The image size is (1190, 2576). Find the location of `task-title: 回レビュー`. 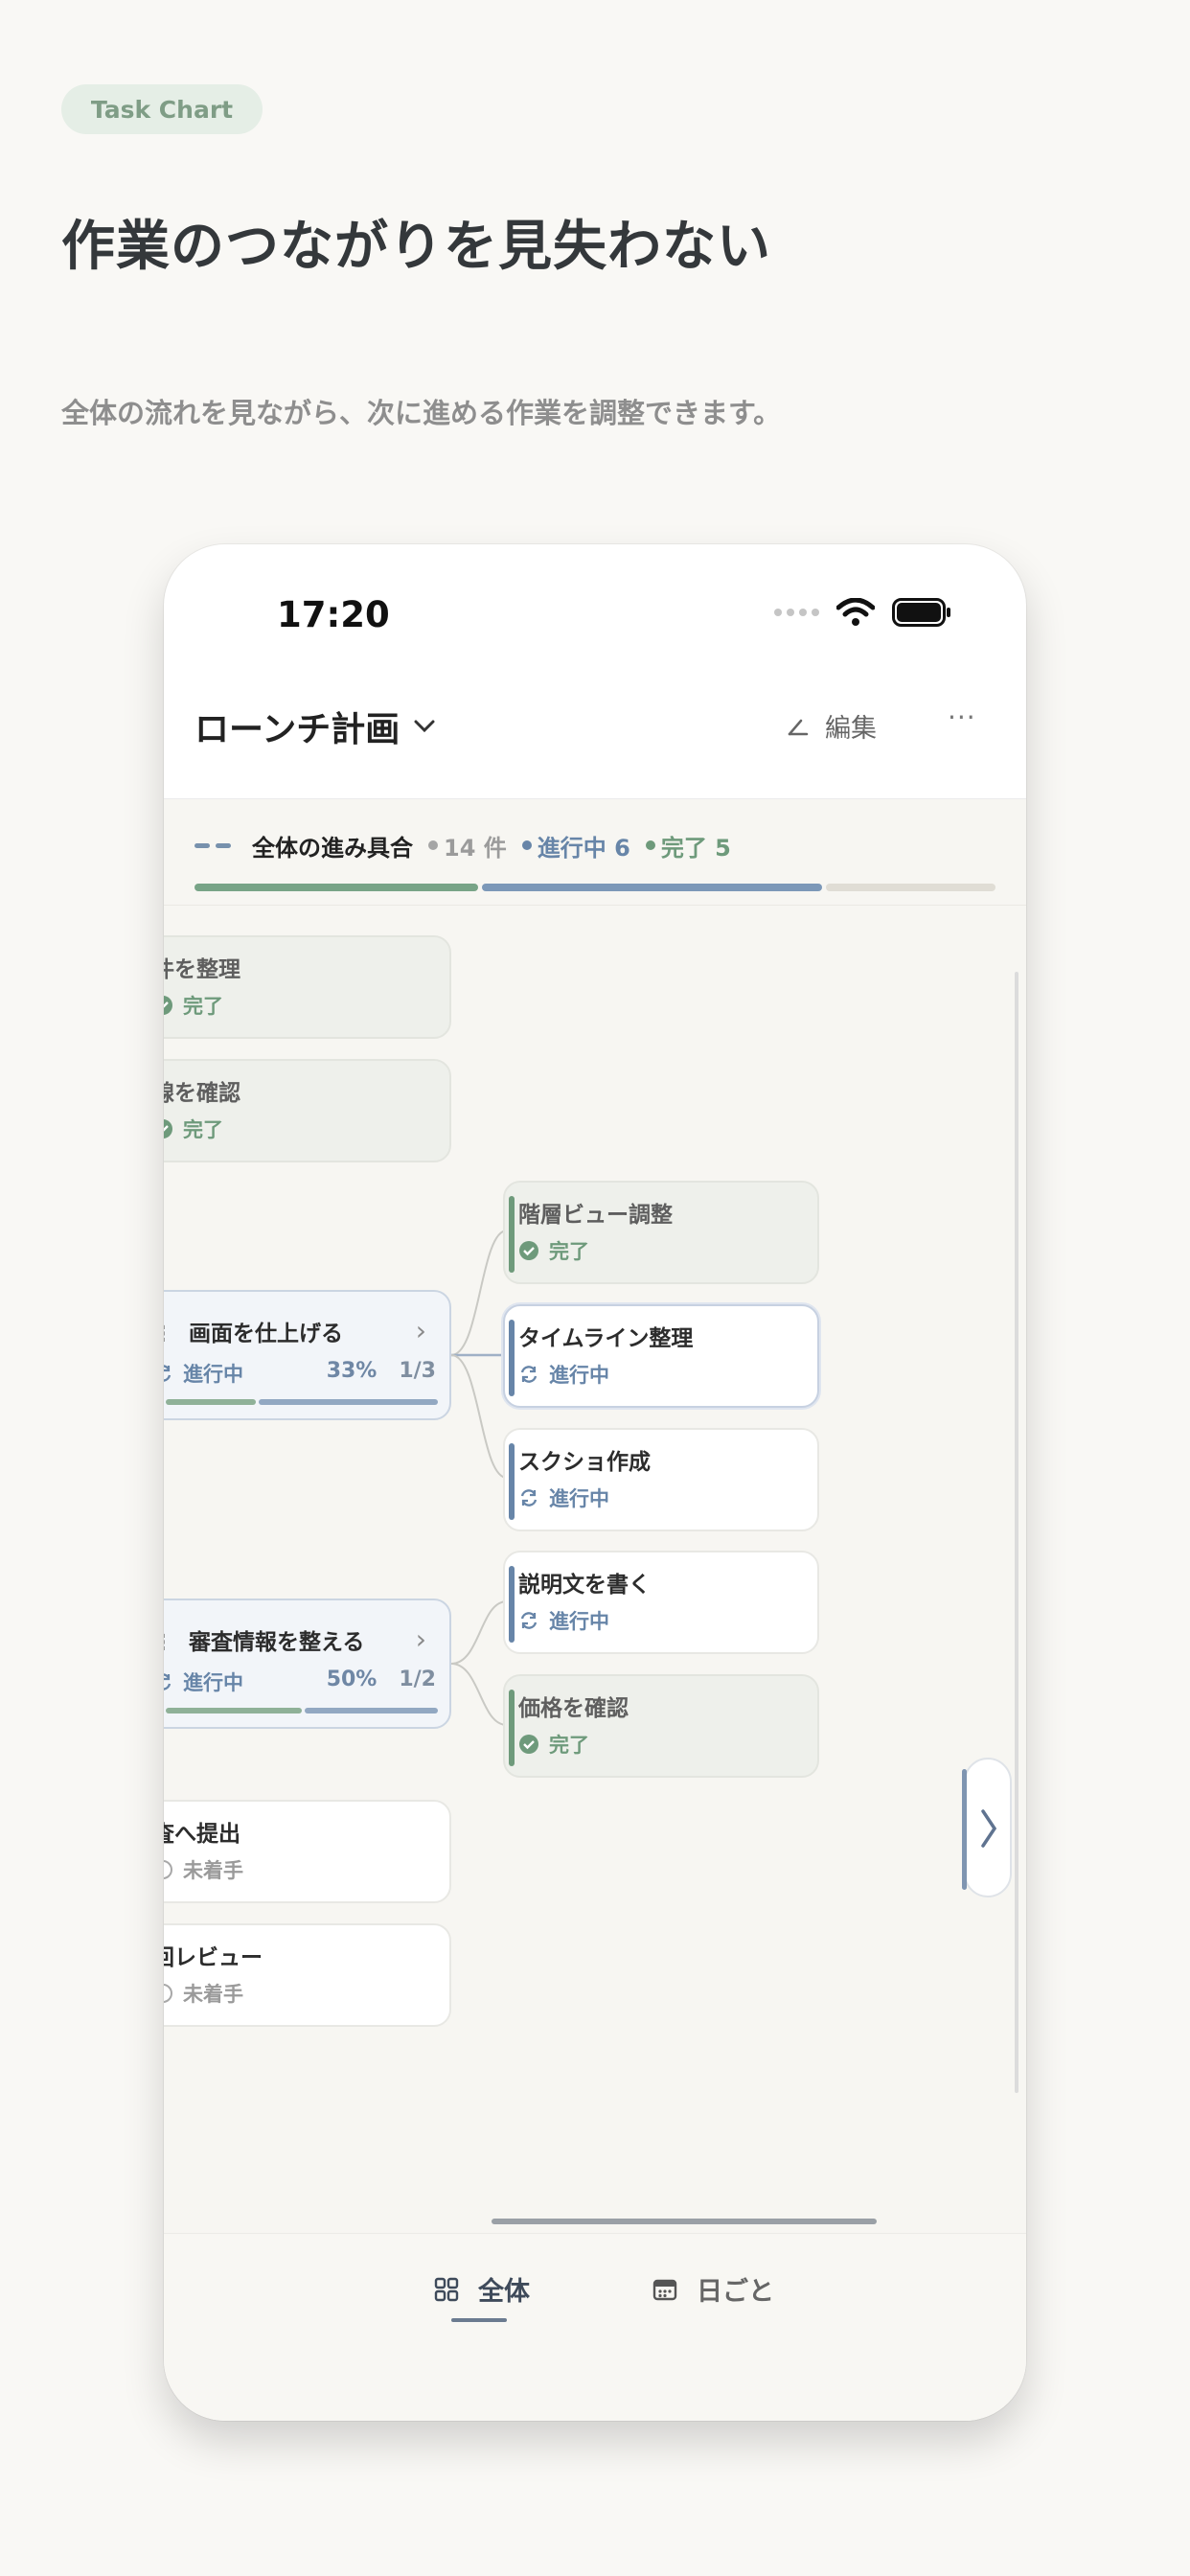

task-title: 回レビュー is located at coordinates (214, 1957).